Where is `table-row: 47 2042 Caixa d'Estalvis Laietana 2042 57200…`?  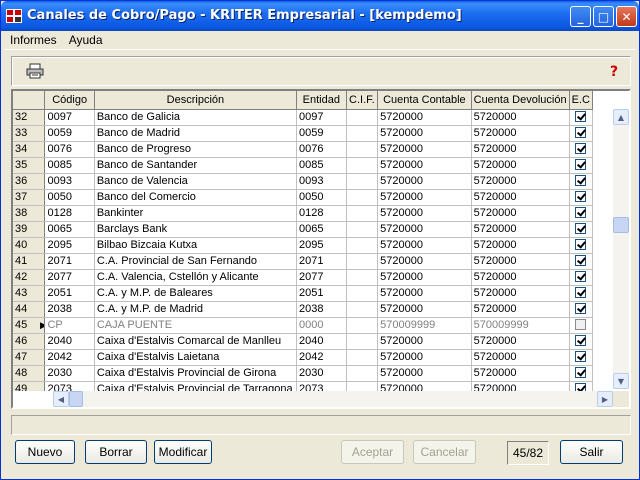
table-row: 47 2042 Caixa d'Estalvis Laietana 2042 57200… is located at coordinates (303, 357).